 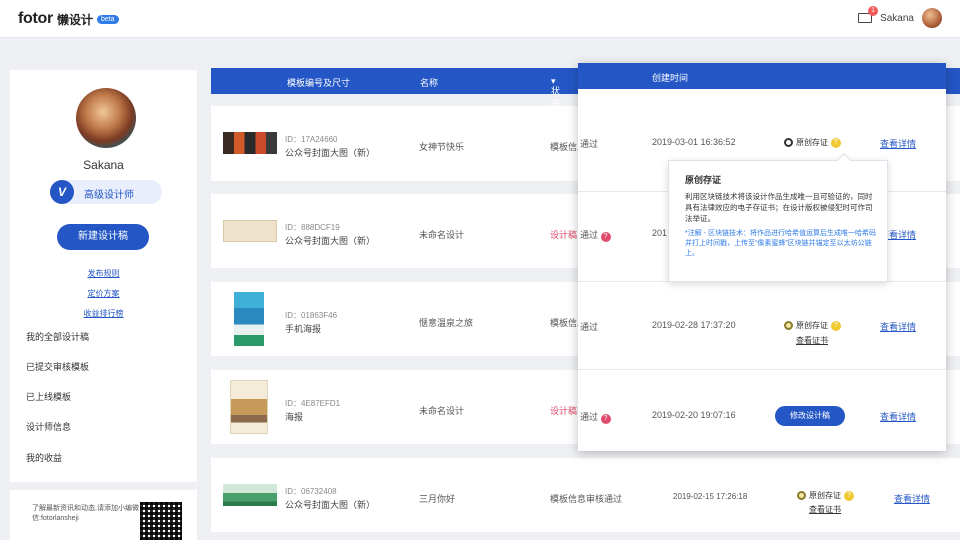 What do you see at coordinates (106, 118) in the screenshot?
I see `profile-avatar` at bounding box center [106, 118].